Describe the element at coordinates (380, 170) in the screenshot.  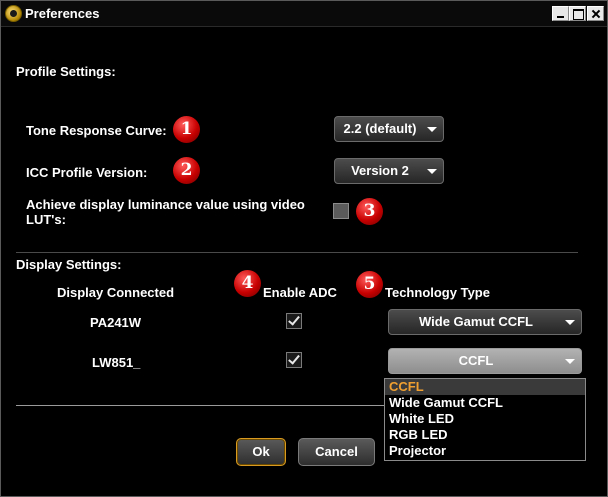
I see `icc-profile-value: Version 2` at that location.